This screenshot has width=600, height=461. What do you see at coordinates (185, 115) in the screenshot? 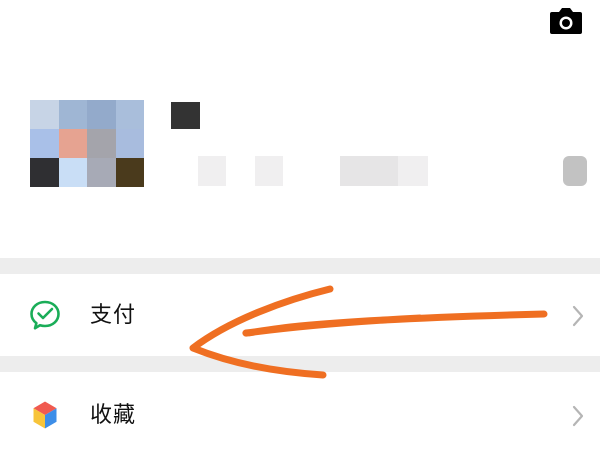
I see `profile-name-redacted` at bounding box center [185, 115].